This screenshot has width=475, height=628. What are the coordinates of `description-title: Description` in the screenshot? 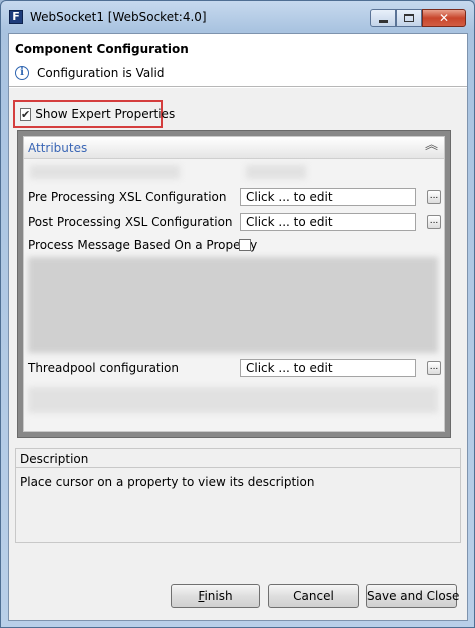 It's located at (54, 459).